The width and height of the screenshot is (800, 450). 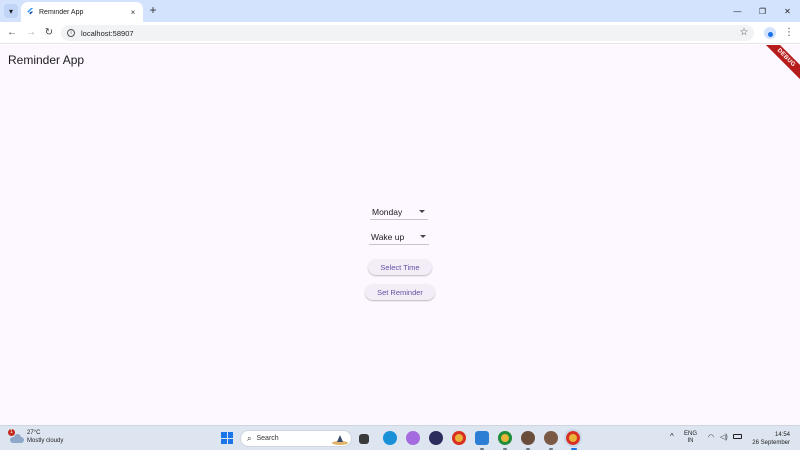 What do you see at coordinates (778, 66) in the screenshot?
I see `debug-banner: DEBUG` at bounding box center [778, 66].